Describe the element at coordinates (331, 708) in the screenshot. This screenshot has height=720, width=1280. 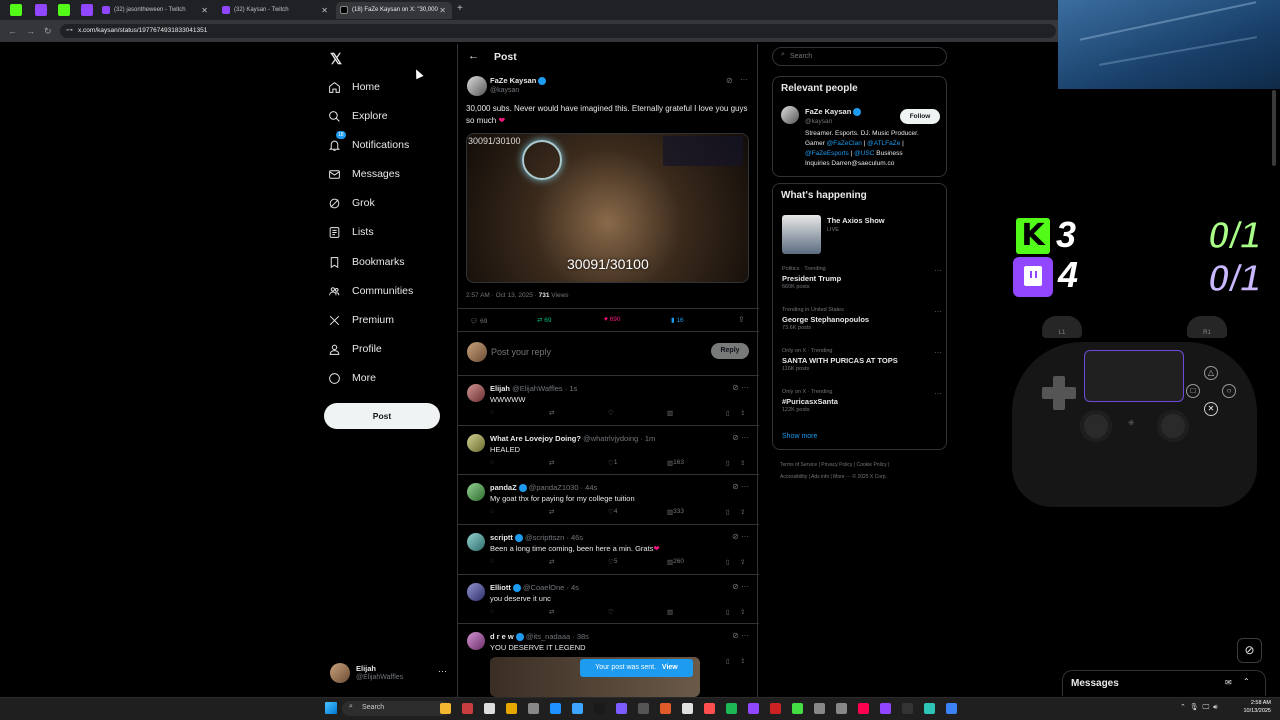
I see `windows-start-icon` at that location.